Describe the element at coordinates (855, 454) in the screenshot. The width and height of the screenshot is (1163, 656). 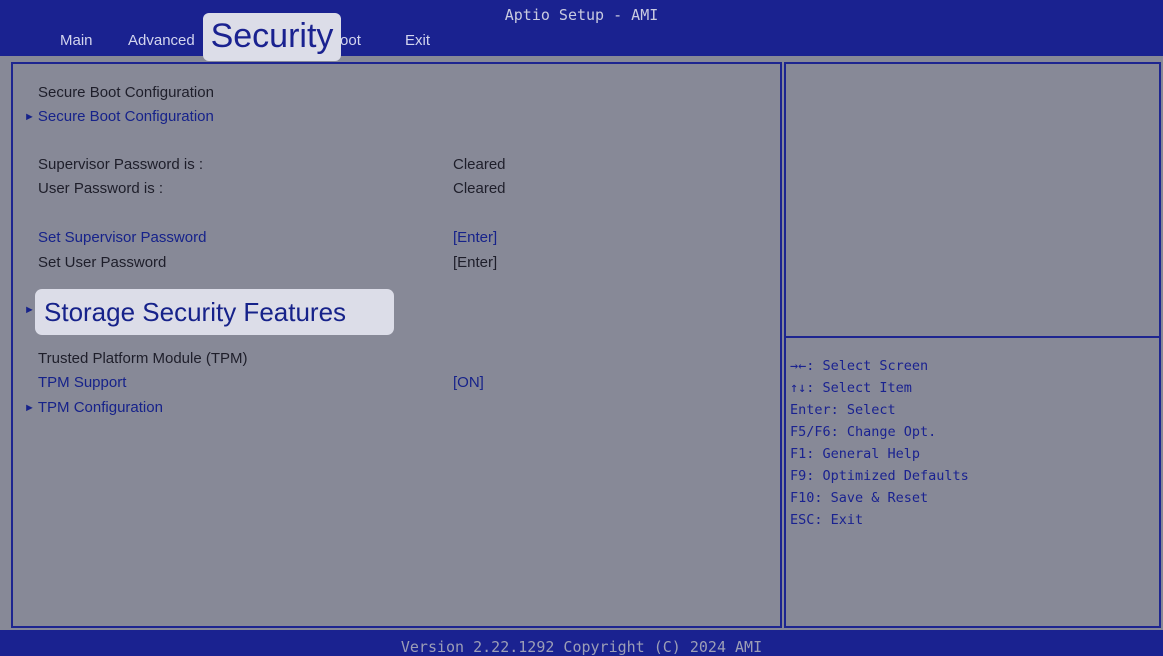
I see `help-general-help: F1: General Help` at that location.